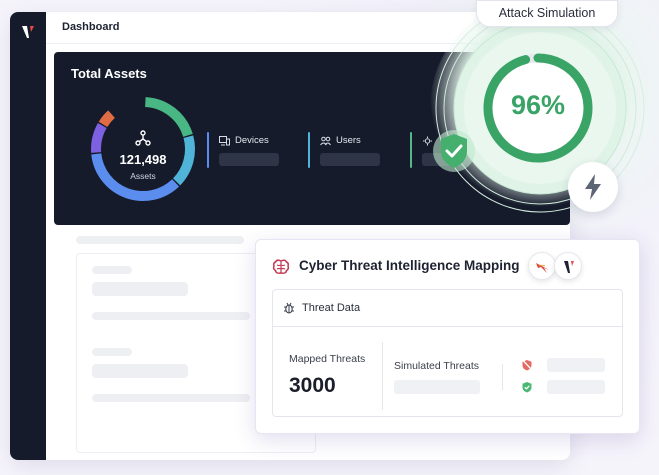 The image size is (659, 475). What do you see at coordinates (353, 150) in the screenshot?
I see `stat-users: Users` at bounding box center [353, 150].